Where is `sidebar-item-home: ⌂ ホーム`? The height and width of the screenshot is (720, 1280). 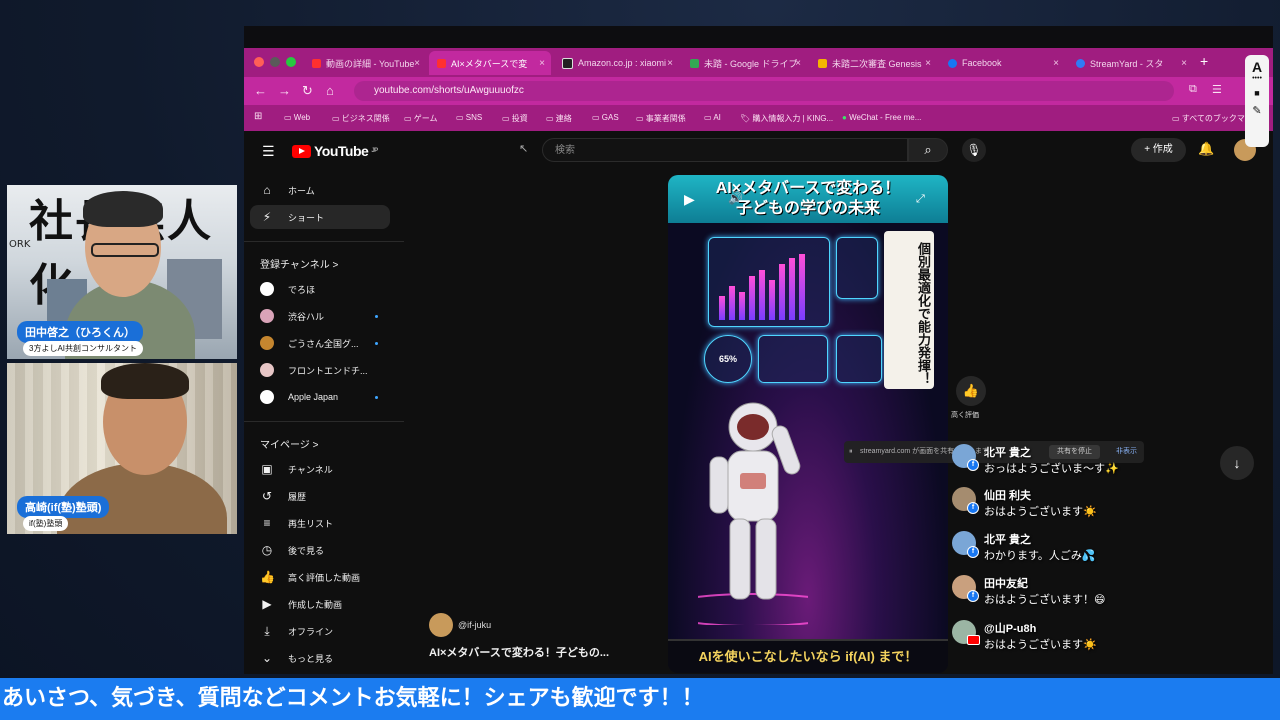
sidebar-item-home: ⌂ ホーム is located at coordinates (320, 190).